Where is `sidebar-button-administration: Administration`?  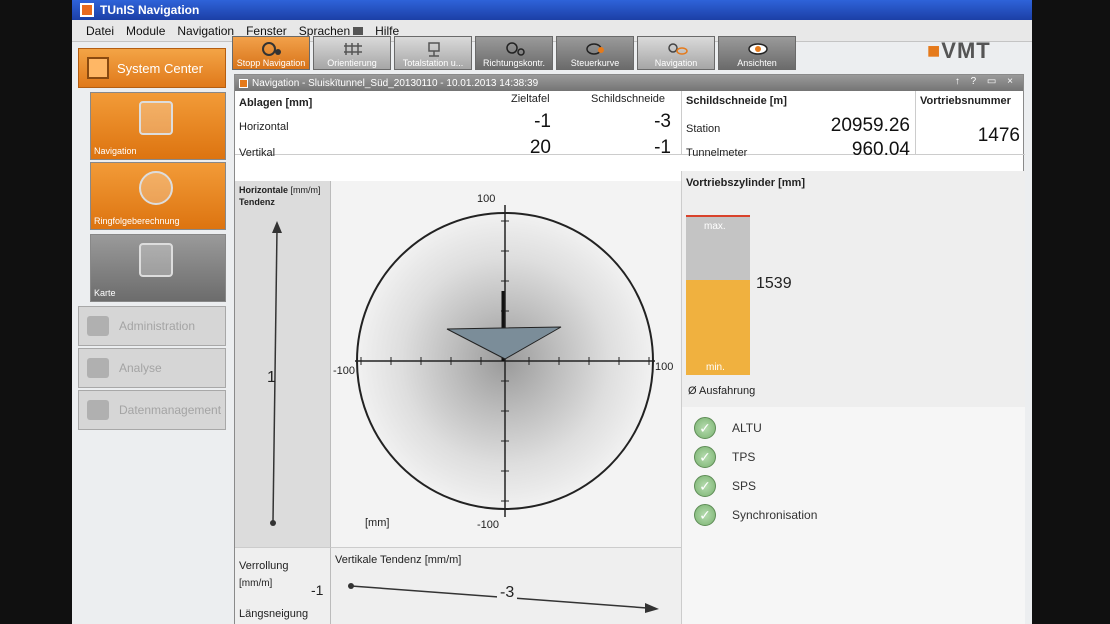
sidebar-button-administration: Administration is located at coordinates (152, 326).